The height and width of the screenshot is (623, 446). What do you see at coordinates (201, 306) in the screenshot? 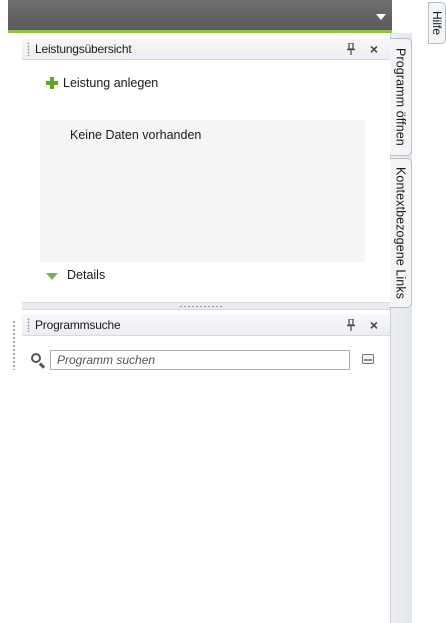
I see `splitter-grip-icon` at bounding box center [201, 306].